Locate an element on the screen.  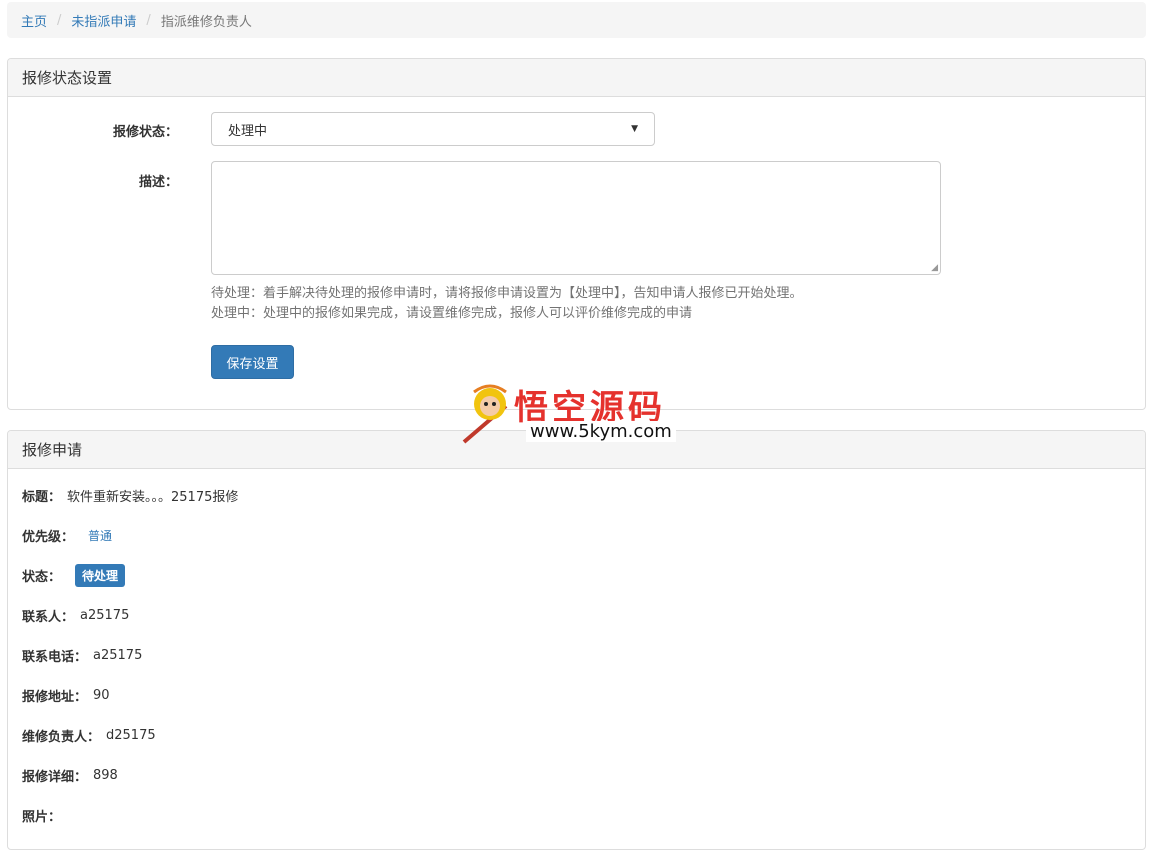
breadcrumb-unassigned: 未指派申请 is located at coordinates (103, 20).